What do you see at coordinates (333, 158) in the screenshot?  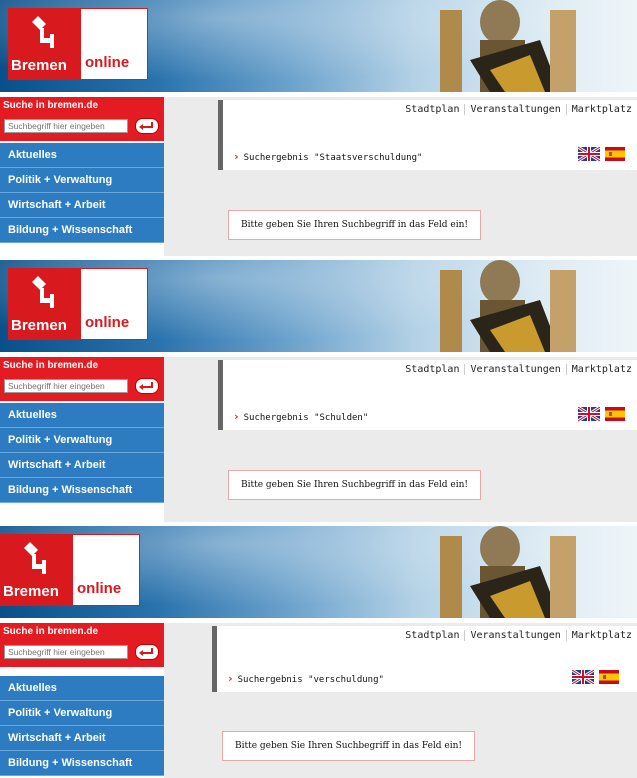 I see `result-text: Suchergebnis "Staatsverschuldung"` at bounding box center [333, 158].